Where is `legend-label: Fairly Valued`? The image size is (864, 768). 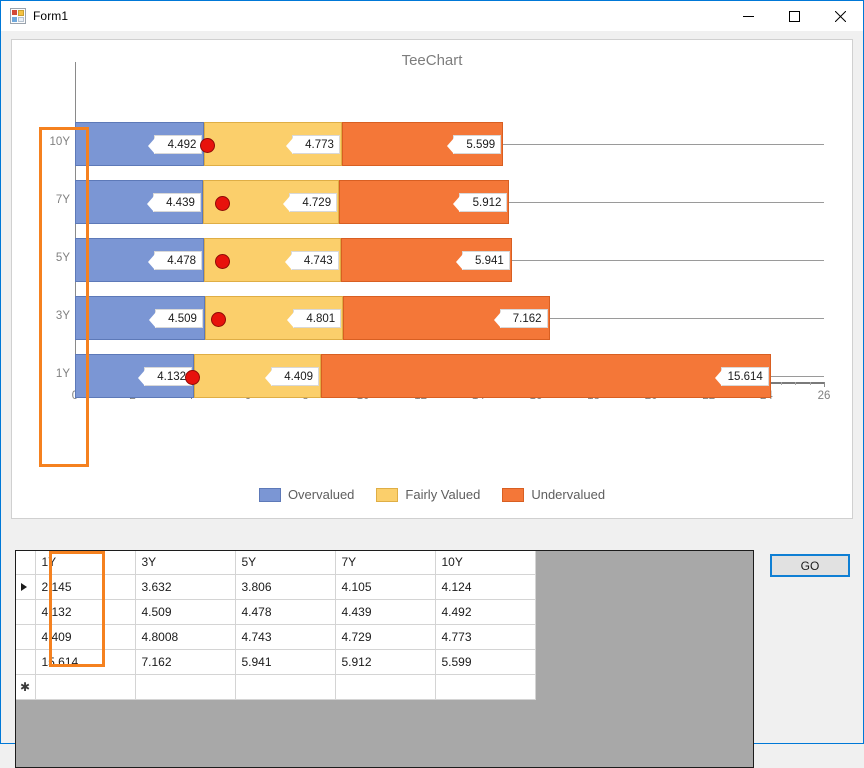 legend-label: Fairly Valued is located at coordinates (443, 494).